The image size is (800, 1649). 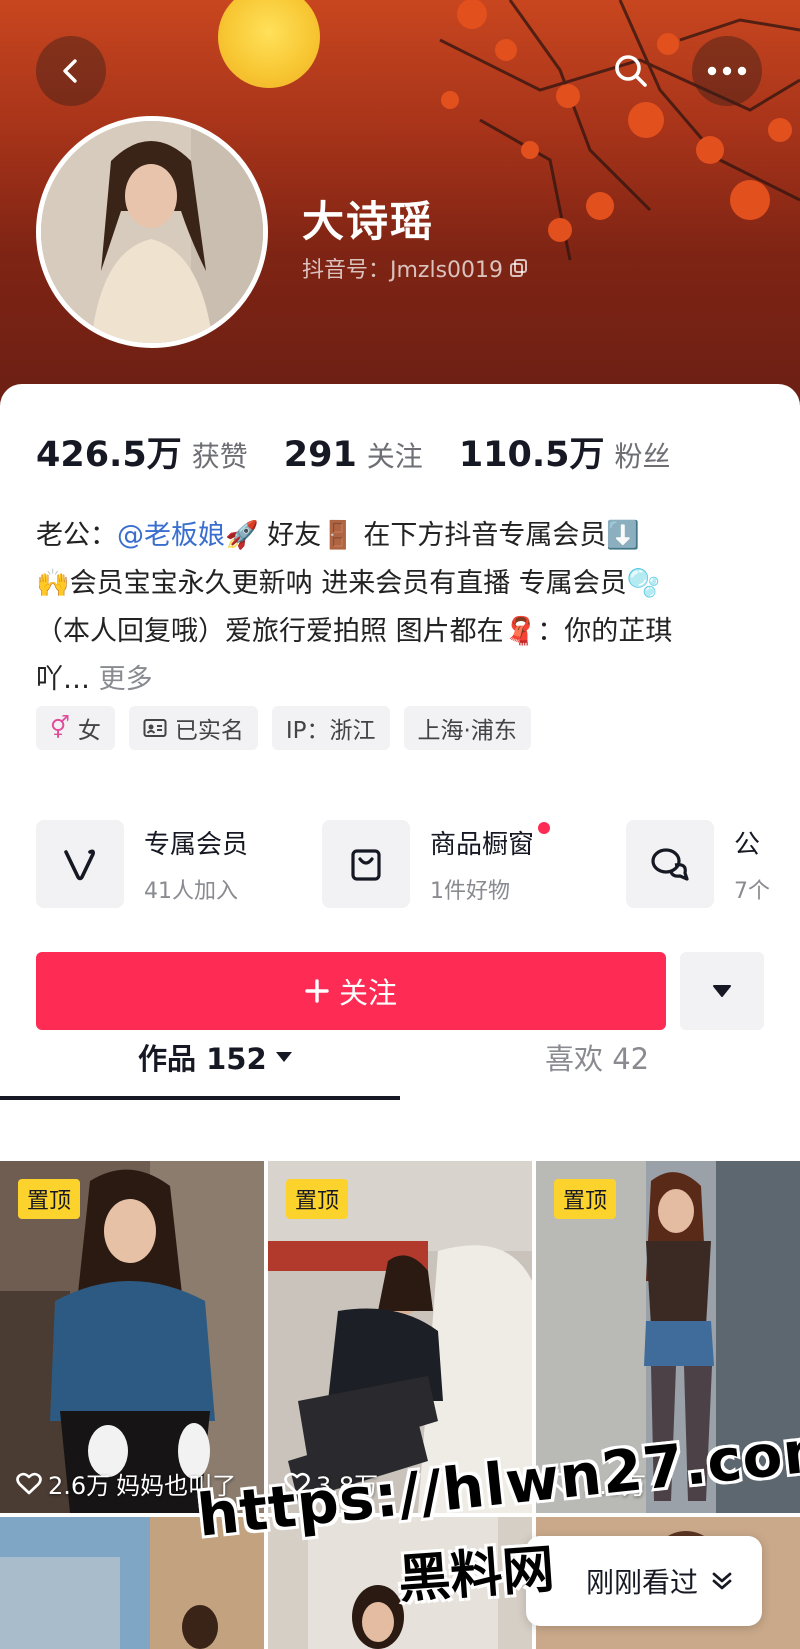 What do you see at coordinates (406, 680) in the screenshot?
I see `bio-line-4: 吖… 更多` at bounding box center [406, 680].